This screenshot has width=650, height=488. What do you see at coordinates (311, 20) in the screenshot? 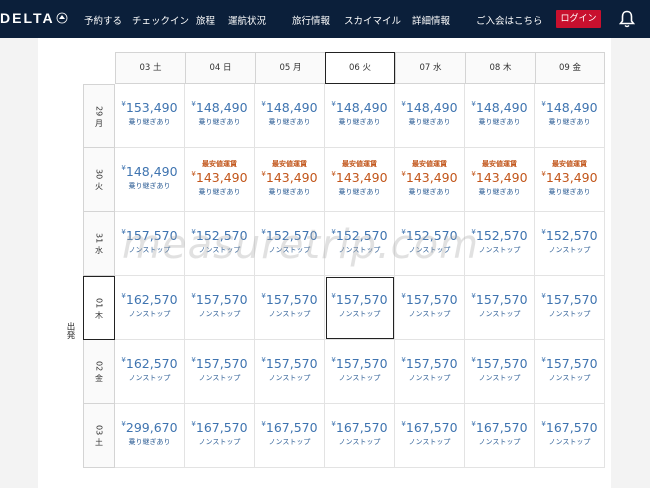
I see `nav-travel-info: 旅行情報` at bounding box center [311, 20].